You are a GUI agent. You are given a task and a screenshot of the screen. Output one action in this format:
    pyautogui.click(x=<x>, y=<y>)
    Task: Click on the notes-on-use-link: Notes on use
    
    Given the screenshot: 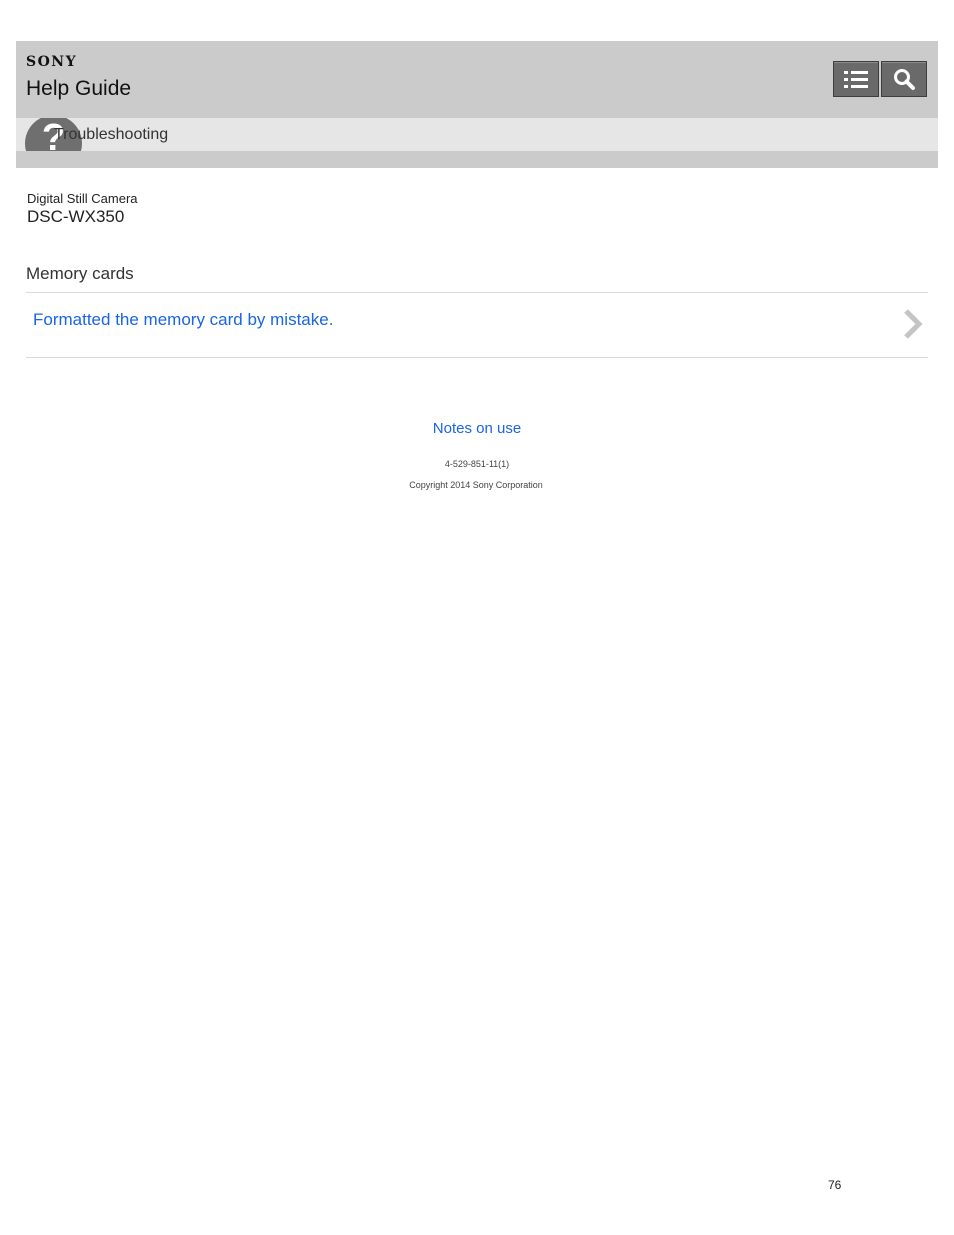 What is the action you would take?
    pyautogui.click(x=477, y=428)
    